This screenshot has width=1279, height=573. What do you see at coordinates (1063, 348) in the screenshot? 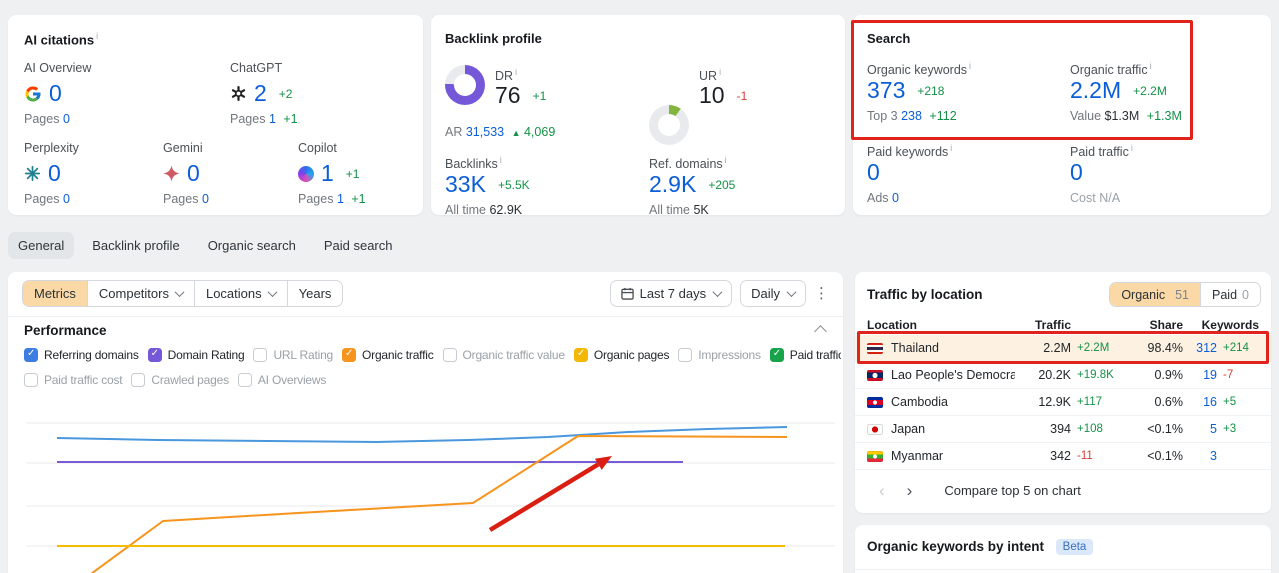
I see `table-row-thailand: Thailand 2.2M +2.2M 98.4% 312 +214` at bounding box center [1063, 348].